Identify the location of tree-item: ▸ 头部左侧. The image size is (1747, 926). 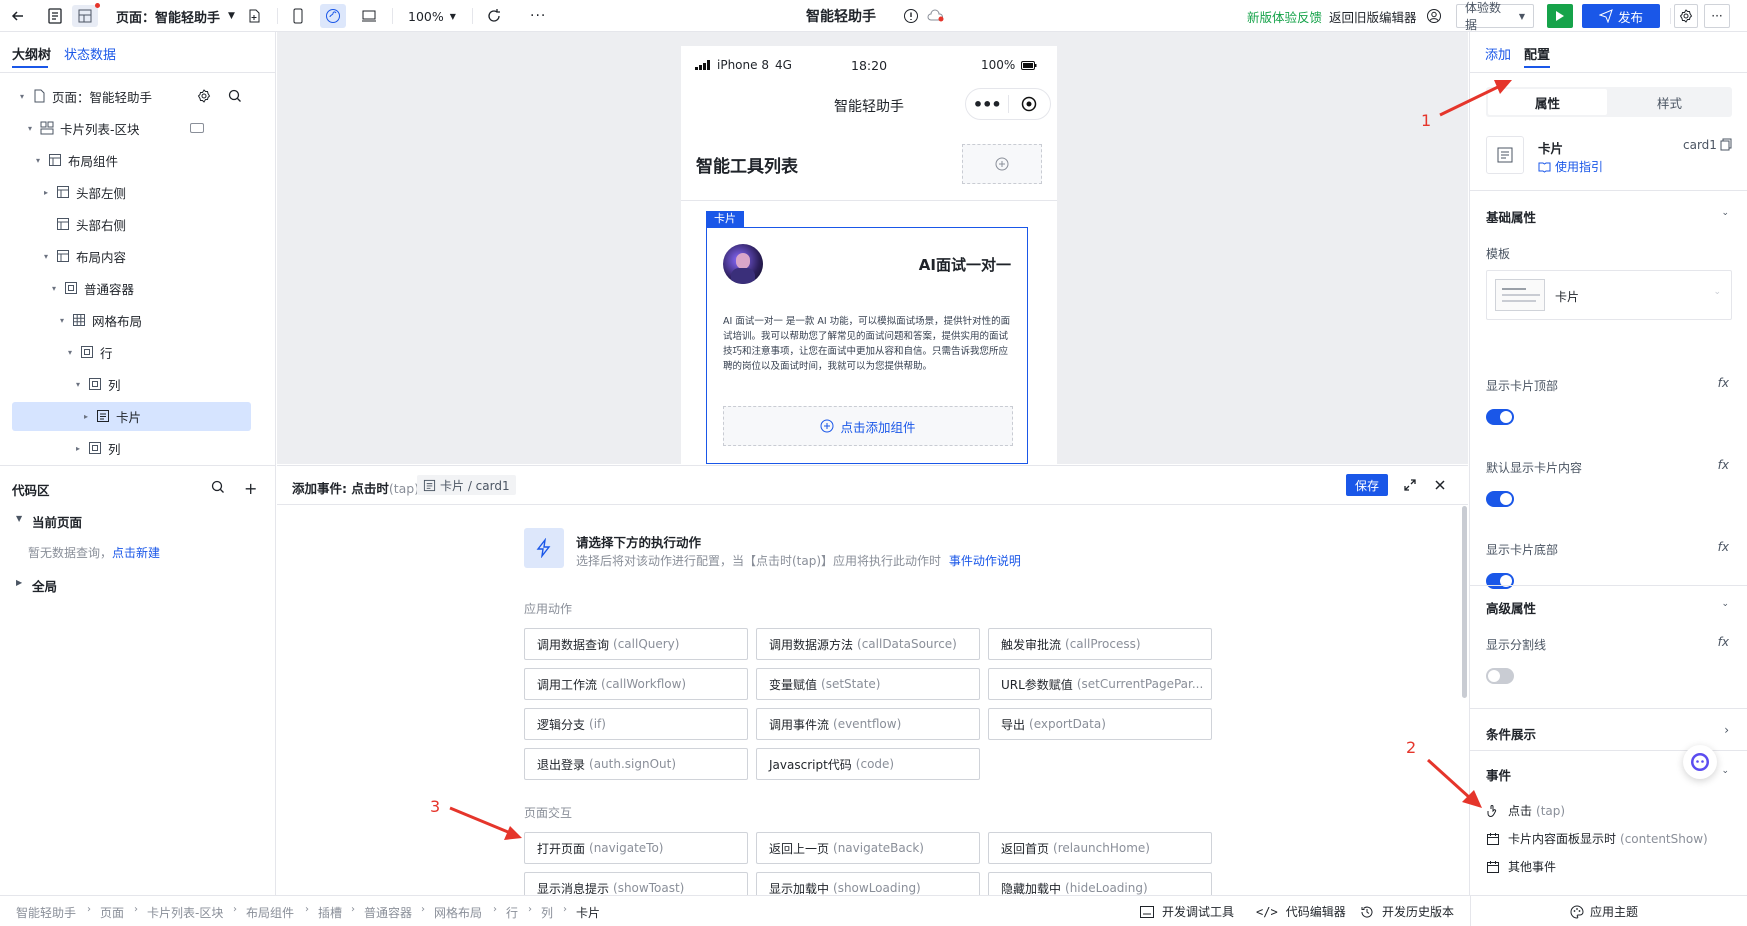
(131, 192).